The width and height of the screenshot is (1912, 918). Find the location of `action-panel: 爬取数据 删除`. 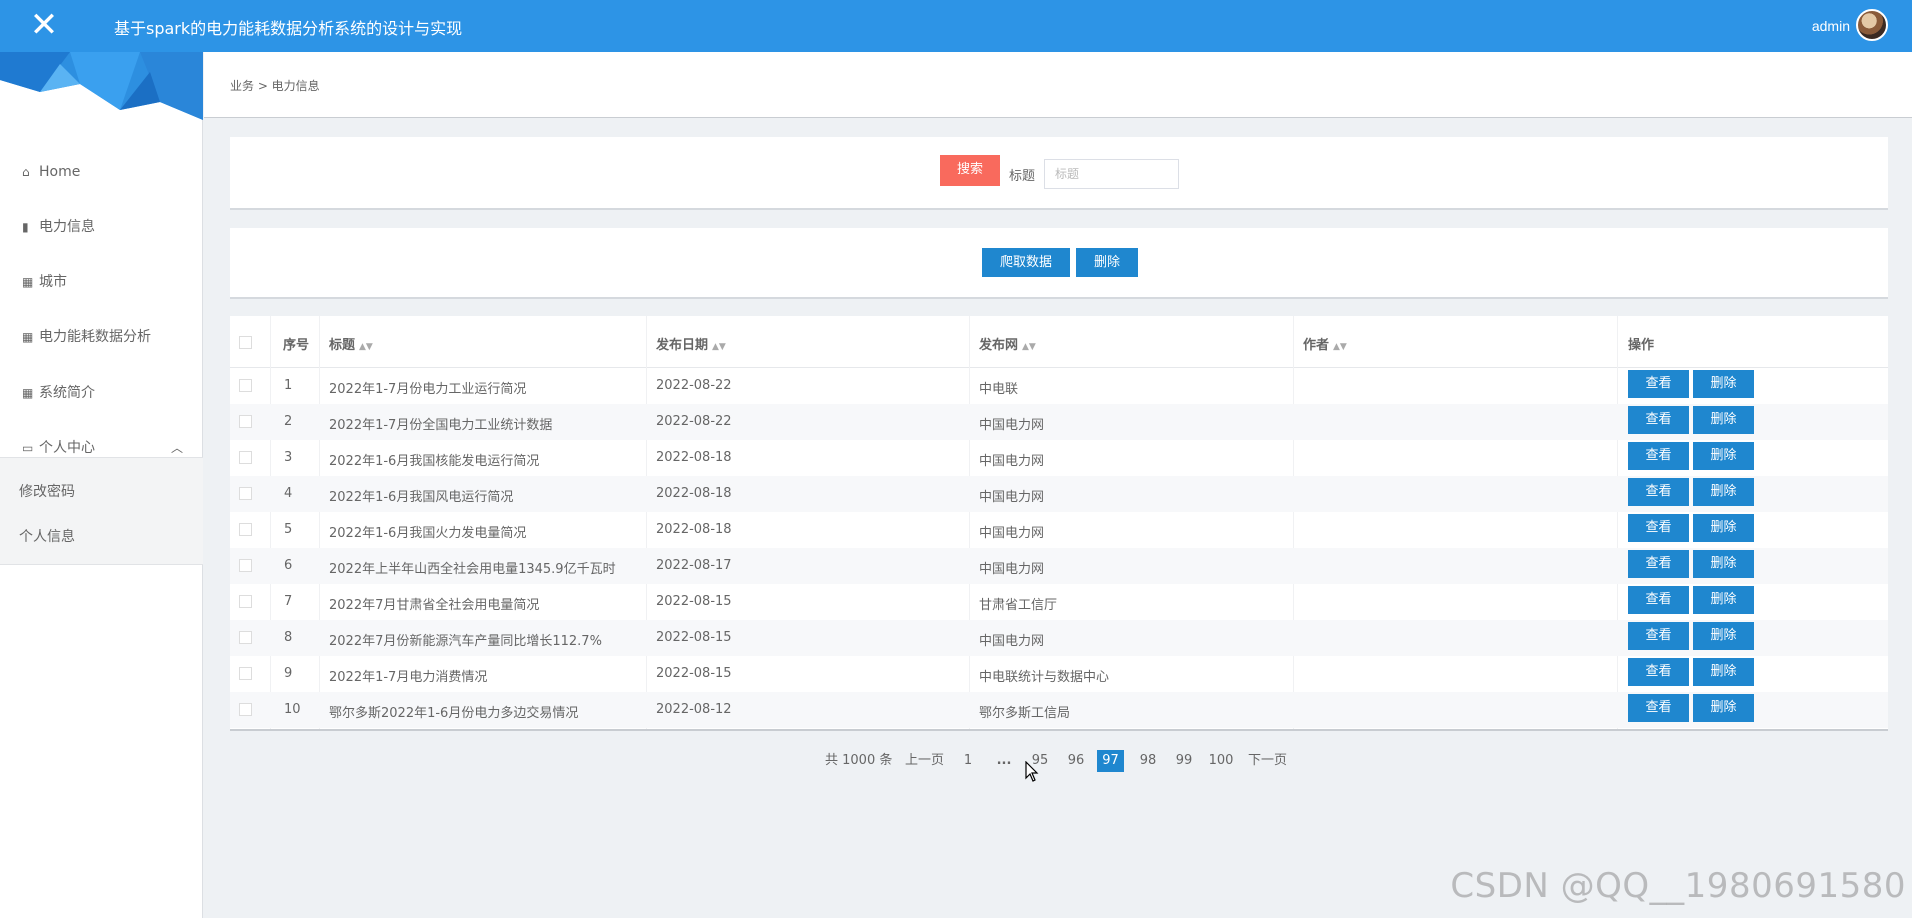

action-panel: 爬取数据 删除 is located at coordinates (1059, 263).